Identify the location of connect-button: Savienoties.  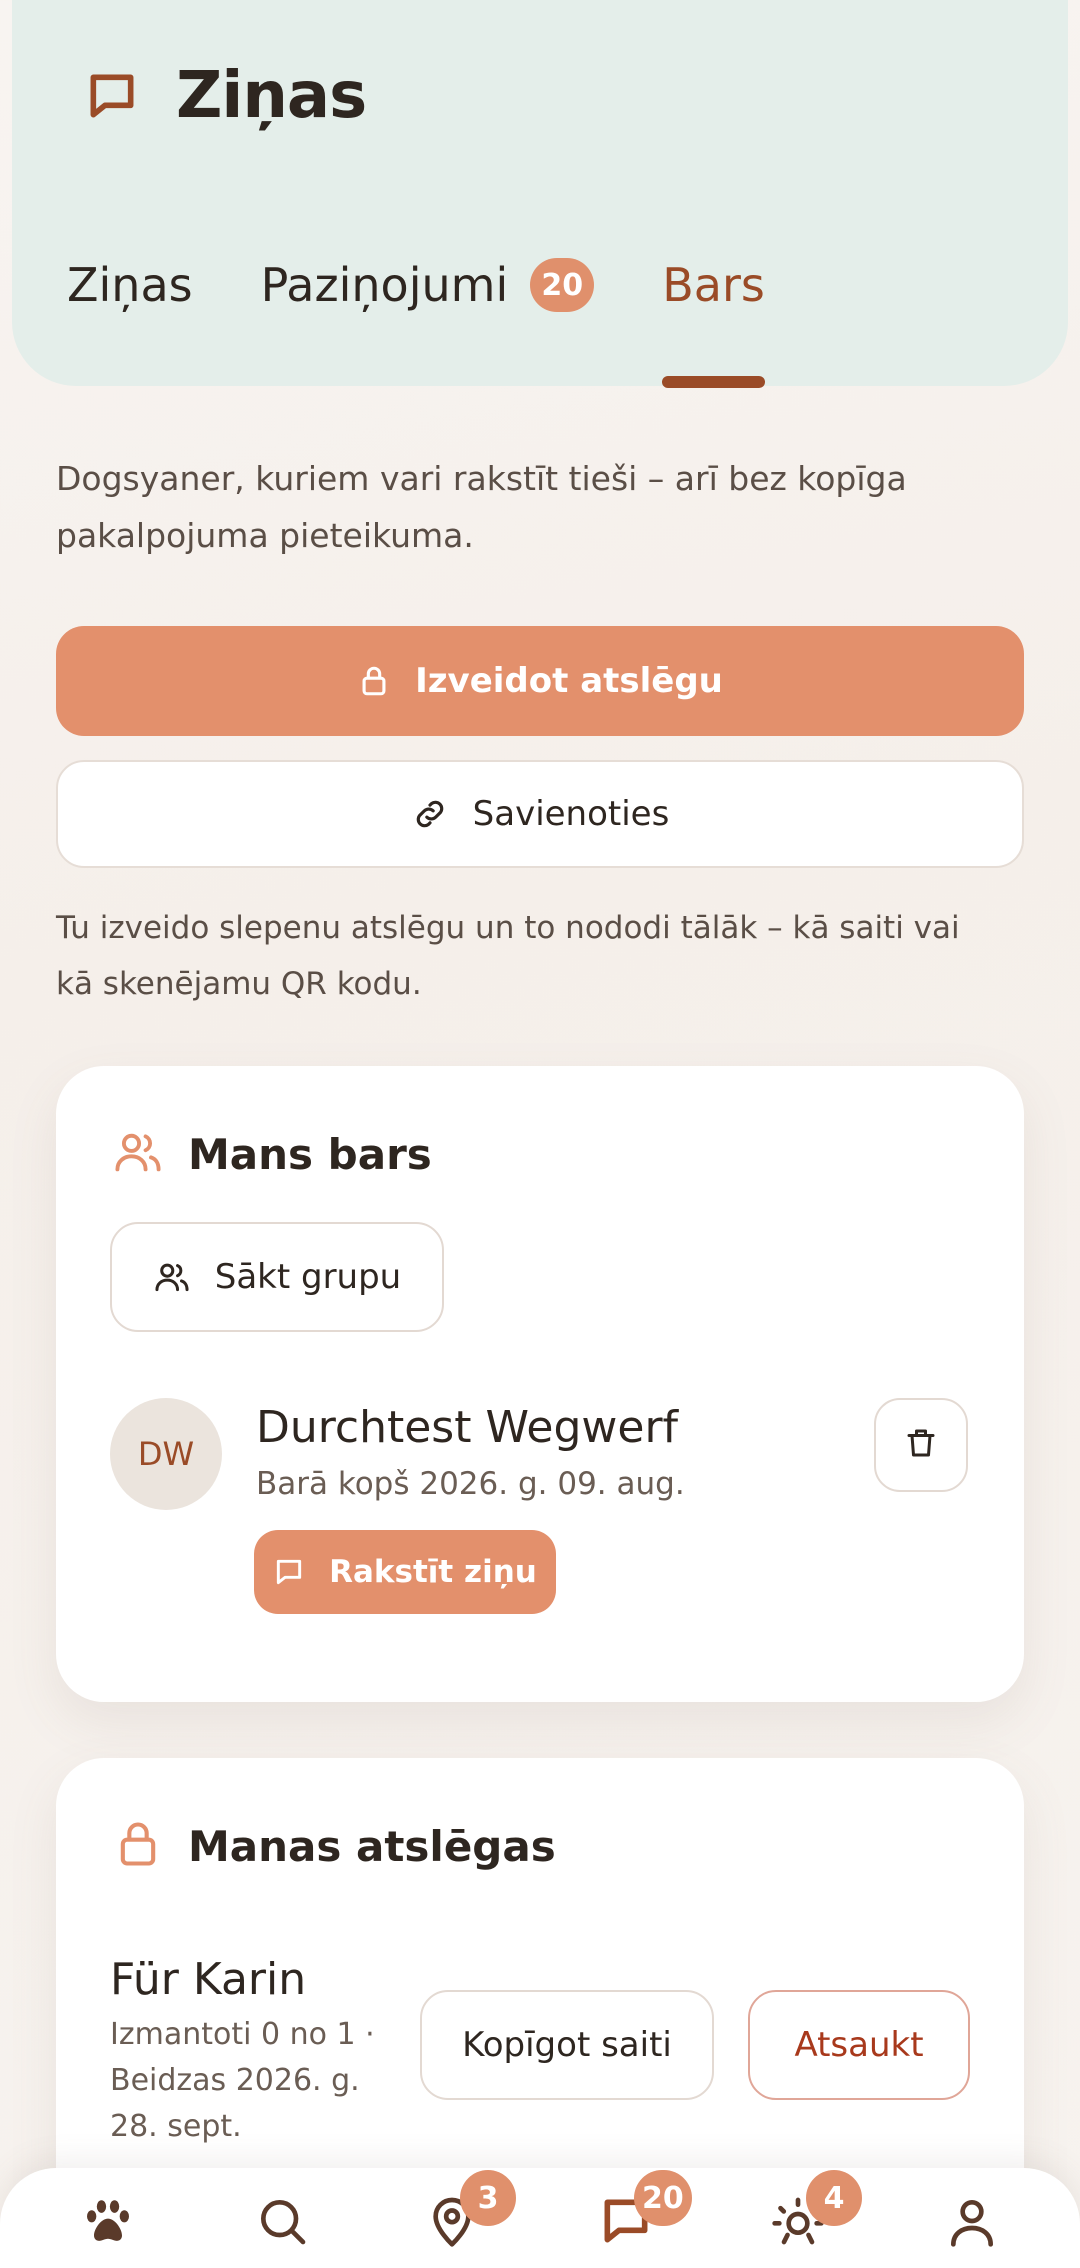
(540, 814).